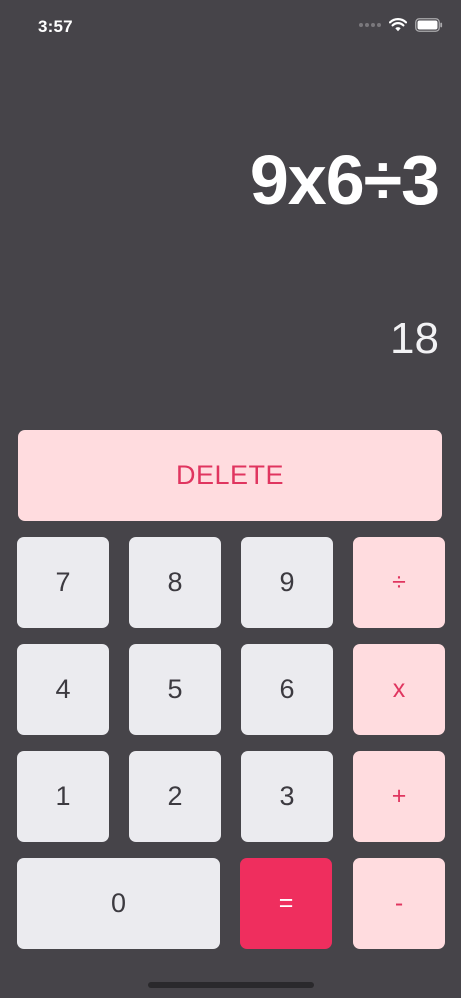 Image resolution: width=461 pixels, height=998 pixels. I want to click on wifi-icon, so click(398, 25).